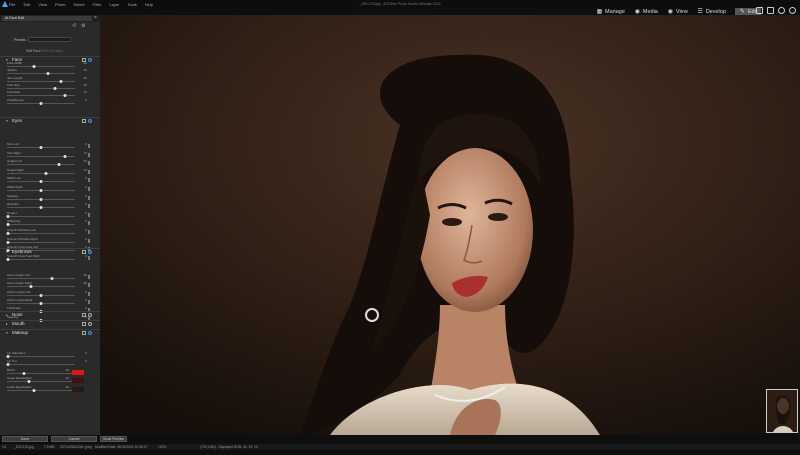 This screenshot has height=455, width=800. What do you see at coordinates (781, 10) in the screenshot?
I see `color-wheel-icon` at bounding box center [781, 10].